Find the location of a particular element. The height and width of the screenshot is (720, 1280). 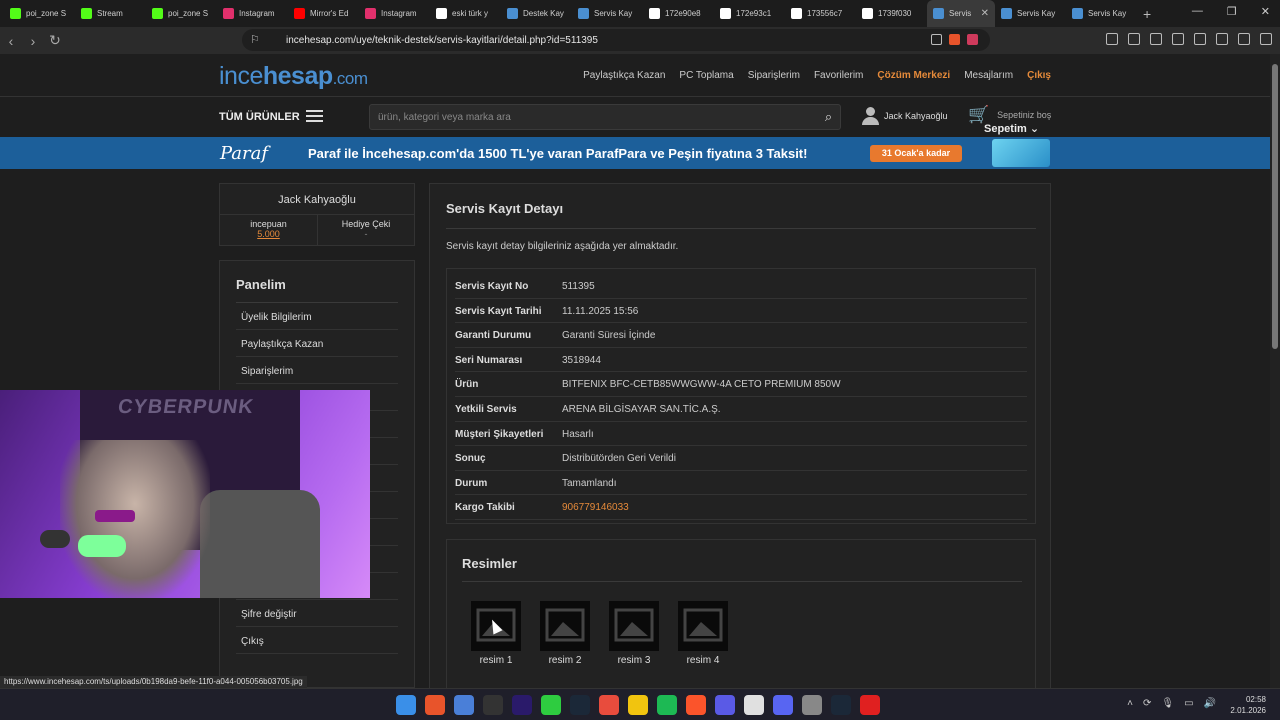

browser-tab: 172e93c1 is located at coordinates (749, 13).